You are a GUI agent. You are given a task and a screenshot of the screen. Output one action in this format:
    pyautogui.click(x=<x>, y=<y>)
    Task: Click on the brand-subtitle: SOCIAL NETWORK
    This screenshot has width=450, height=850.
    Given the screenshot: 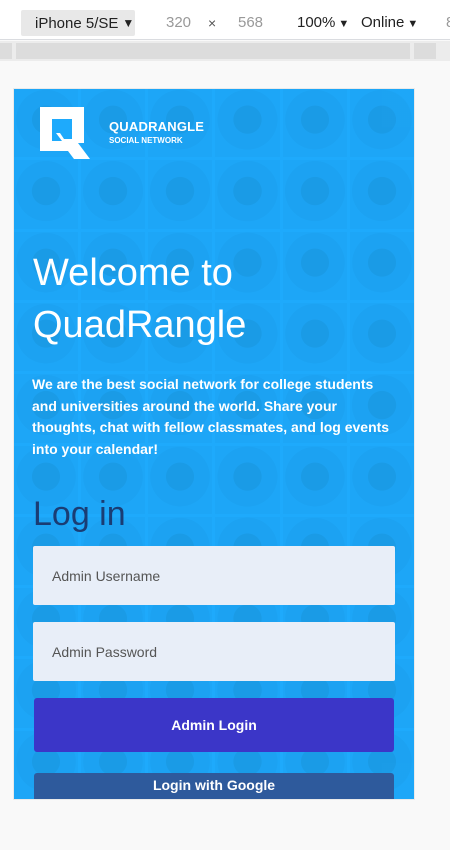 What is the action you would take?
    pyautogui.click(x=146, y=140)
    